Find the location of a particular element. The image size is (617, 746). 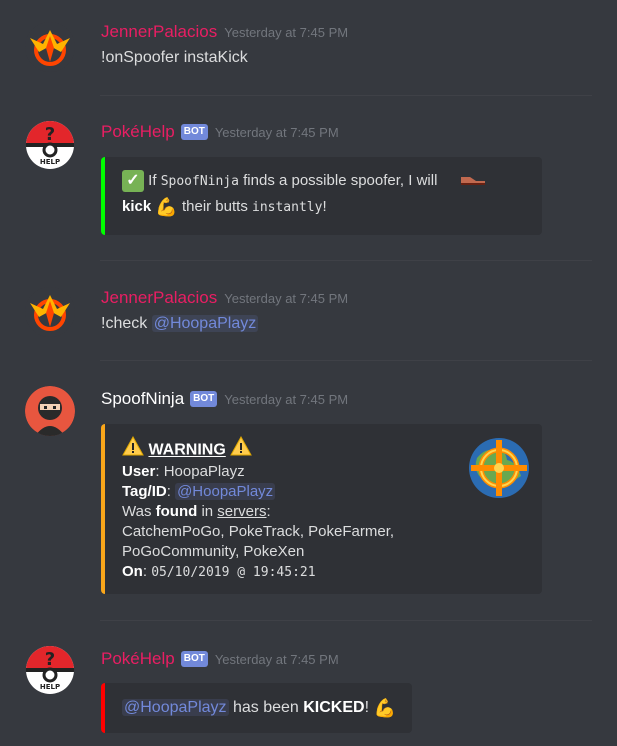

embed-line: @HoopaPlayz has been KICKED! 💪 is located at coordinates (259, 708).